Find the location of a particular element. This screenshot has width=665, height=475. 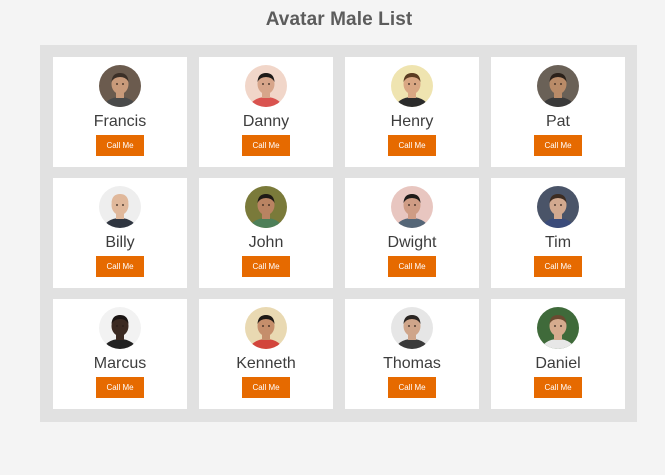

person-name: Francis is located at coordinates (120, 121).